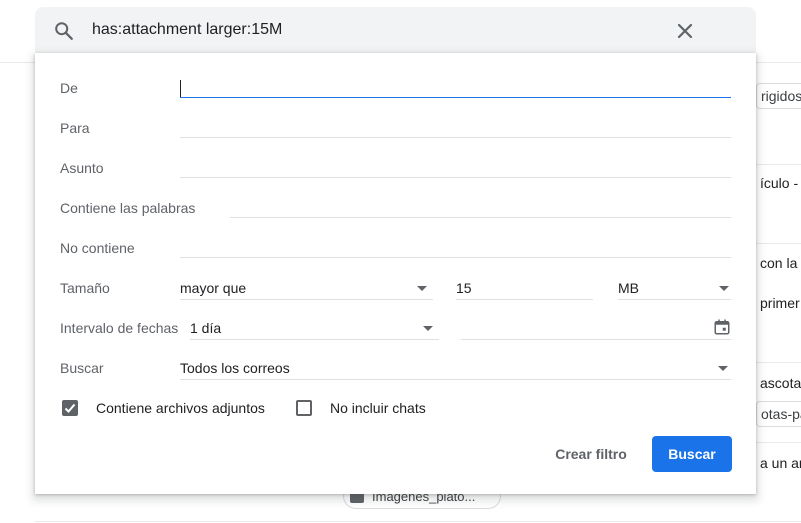 This screenshot has width=801, height=523. Describe the element at coordinates (780, 183) in the screenshot. I see `list-snippet: ículo - P` at that location.